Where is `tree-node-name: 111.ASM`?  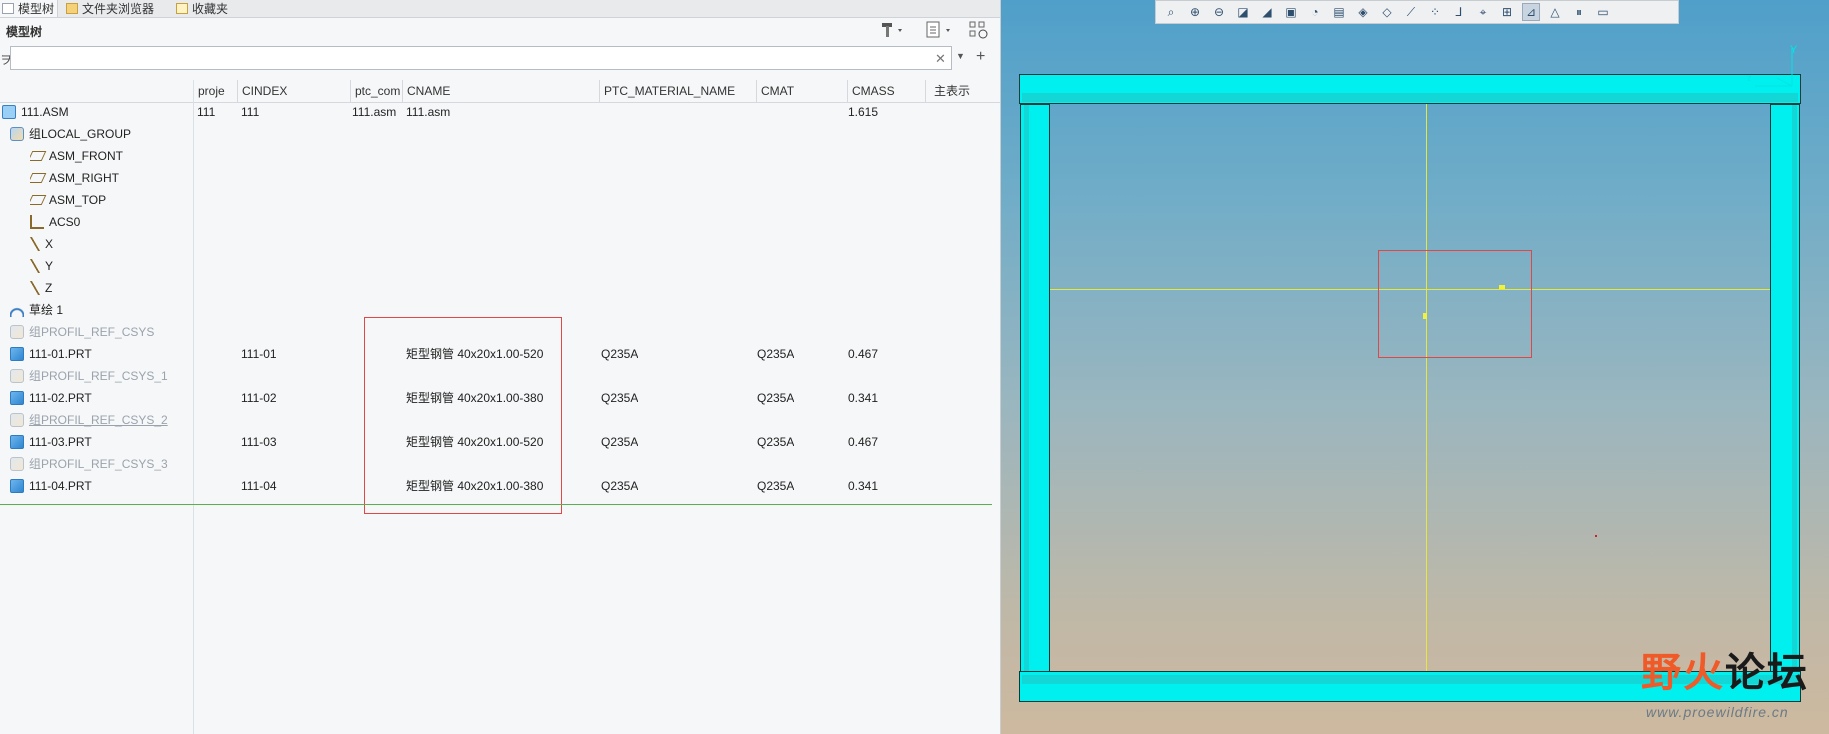 tree-node-name: 111.ASM is located at coordinates (35, 112).